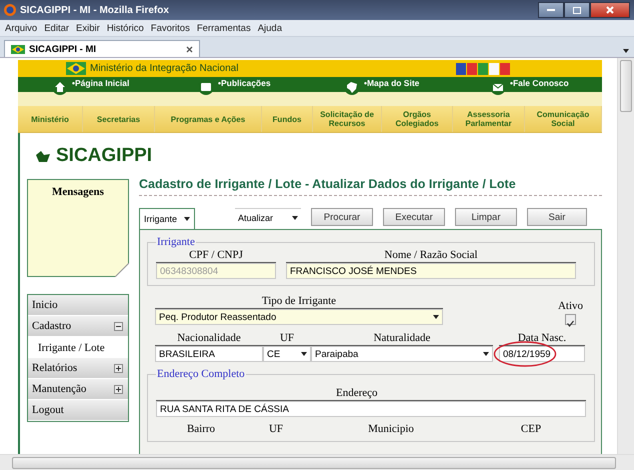 This screenshot has height=470, width=634. I want to click on maximize-icon, so click(577, 10).